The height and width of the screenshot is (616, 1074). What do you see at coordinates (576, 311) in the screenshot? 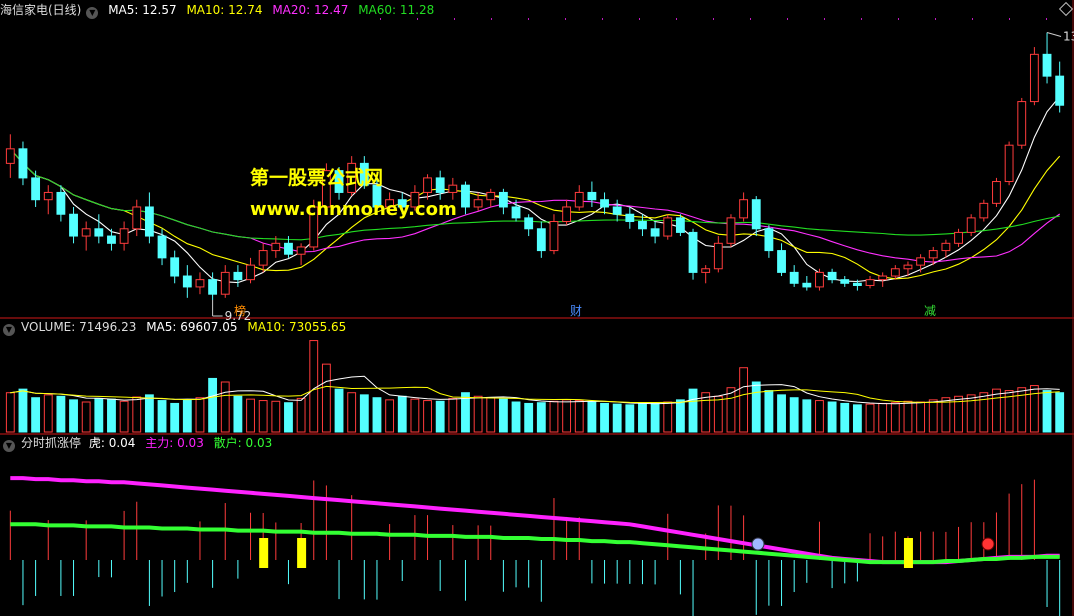
I see `event-marker: 财` at bounding box center [576, 311].